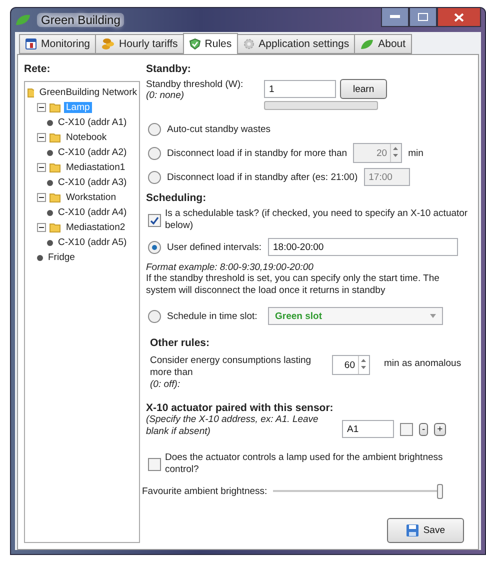 The height and width of the screenshot is (572, 486). Describe the element at coordinates (31, 44) in the screenshot. I see `calendar-icon` at that location.